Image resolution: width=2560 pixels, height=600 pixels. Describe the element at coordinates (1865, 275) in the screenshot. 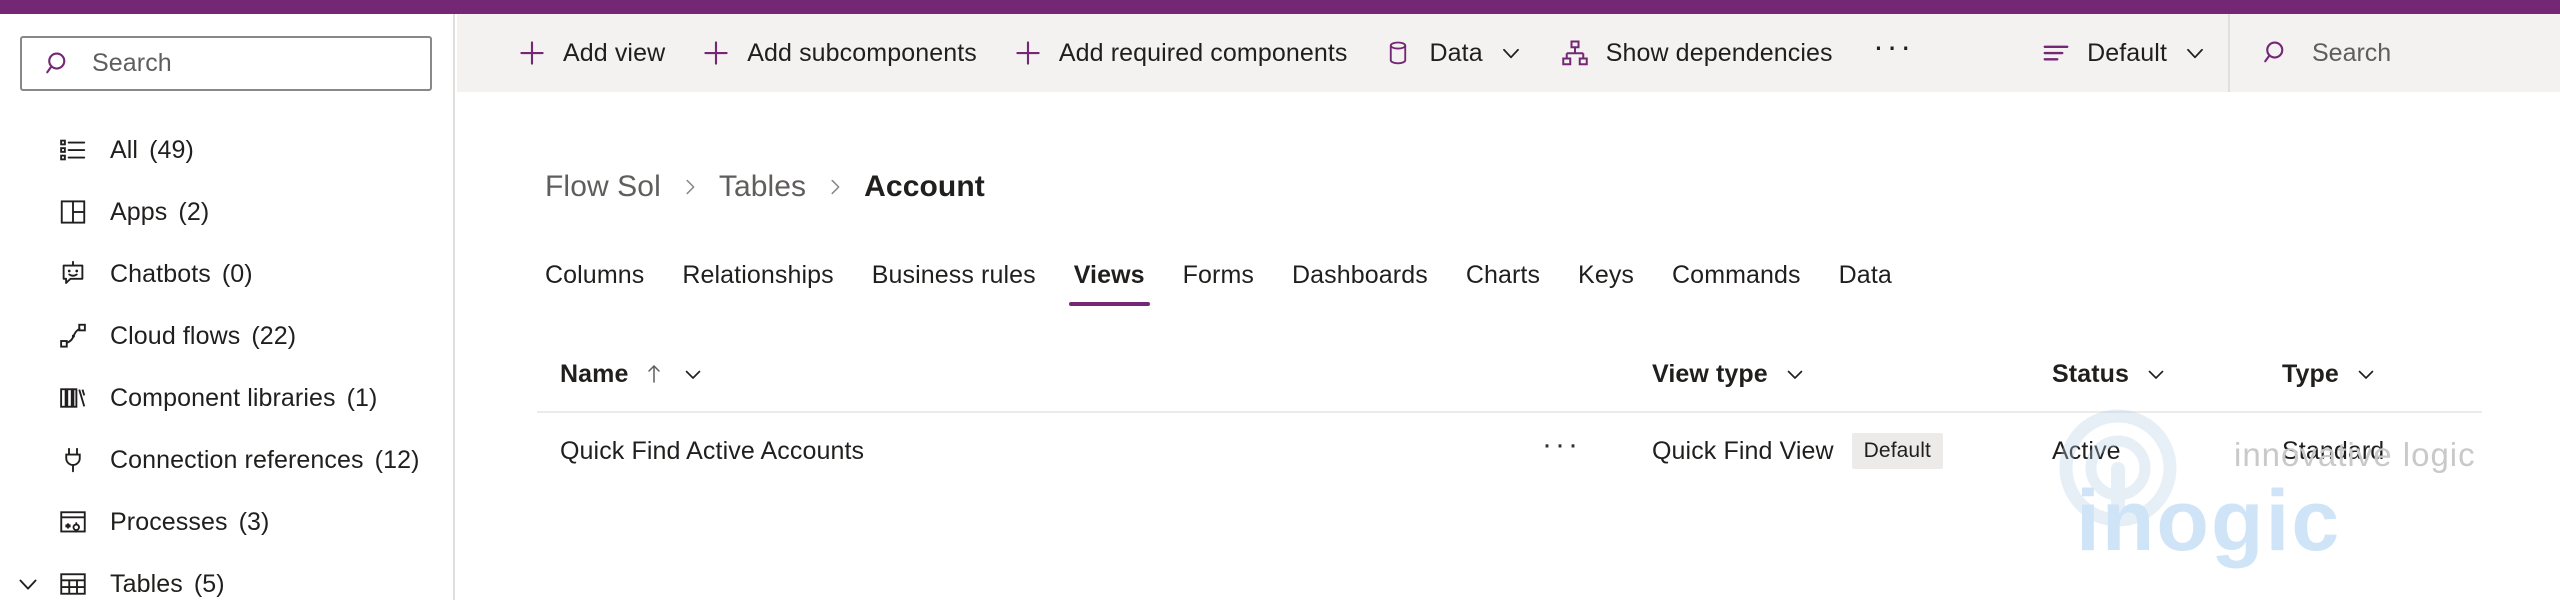

I see `tab-data: Data` at that location.